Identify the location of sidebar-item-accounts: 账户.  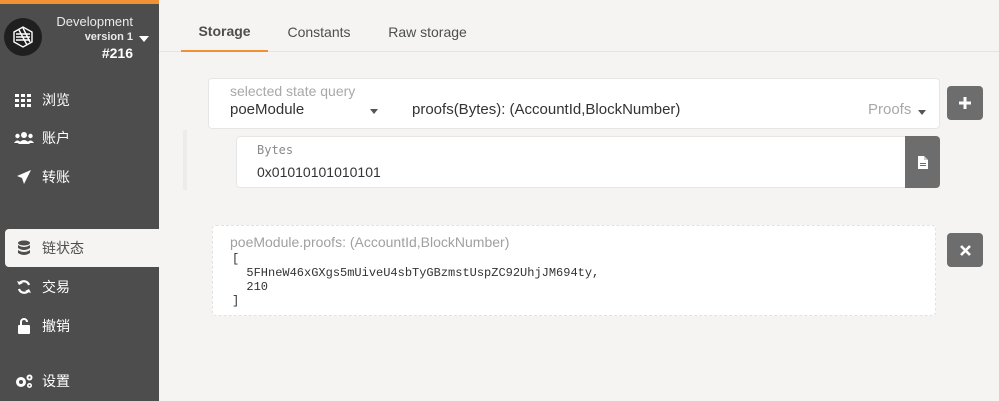
(79, 138).